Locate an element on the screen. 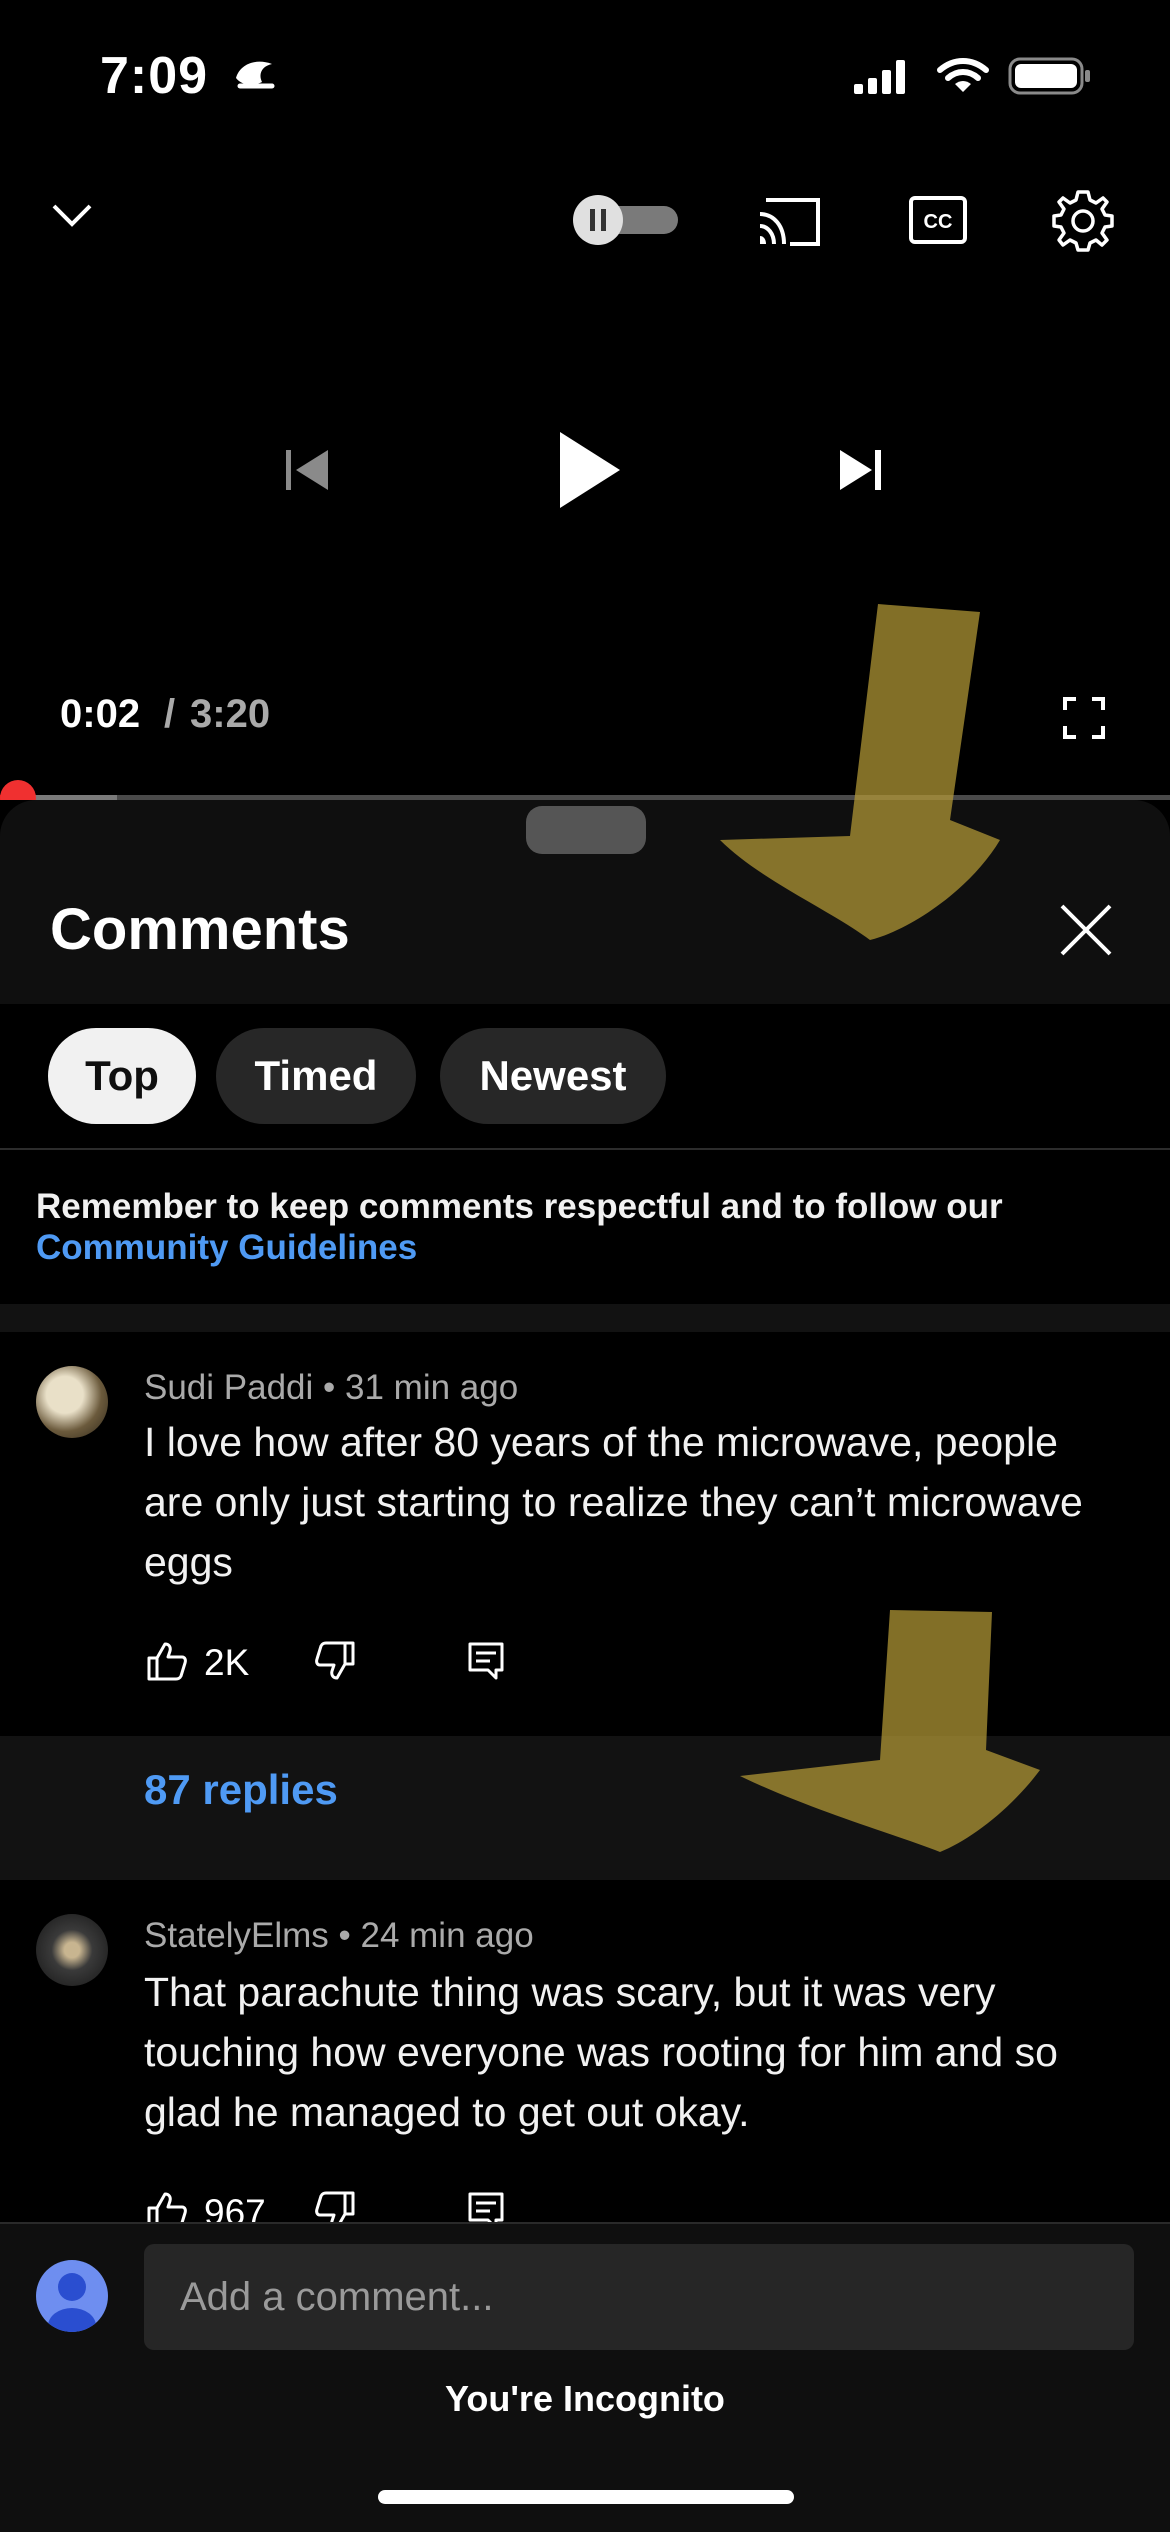  comment-meta: Sudi Paddi • 31 min ago is located at coordinates (331, 1388).